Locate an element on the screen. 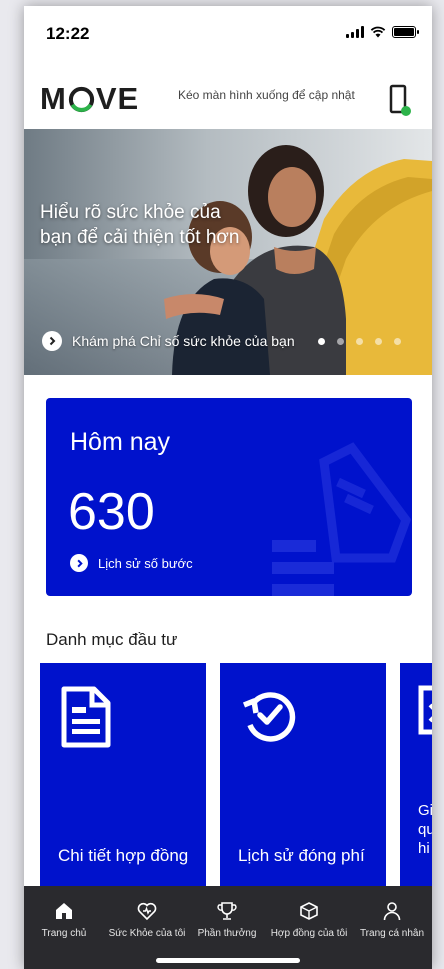 Image resolution: width=444 pixels, height=969 pixels. nav-item-contracts: Hợp đồng của tôi is located at coordinates (309, 919).